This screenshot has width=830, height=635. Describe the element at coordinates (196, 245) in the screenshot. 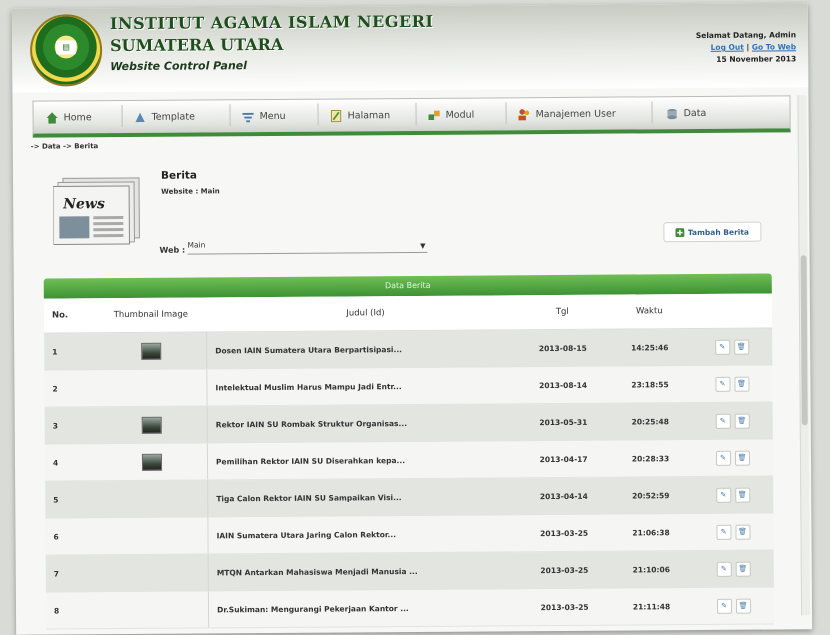

I see `web-select-value: Main` at that location.